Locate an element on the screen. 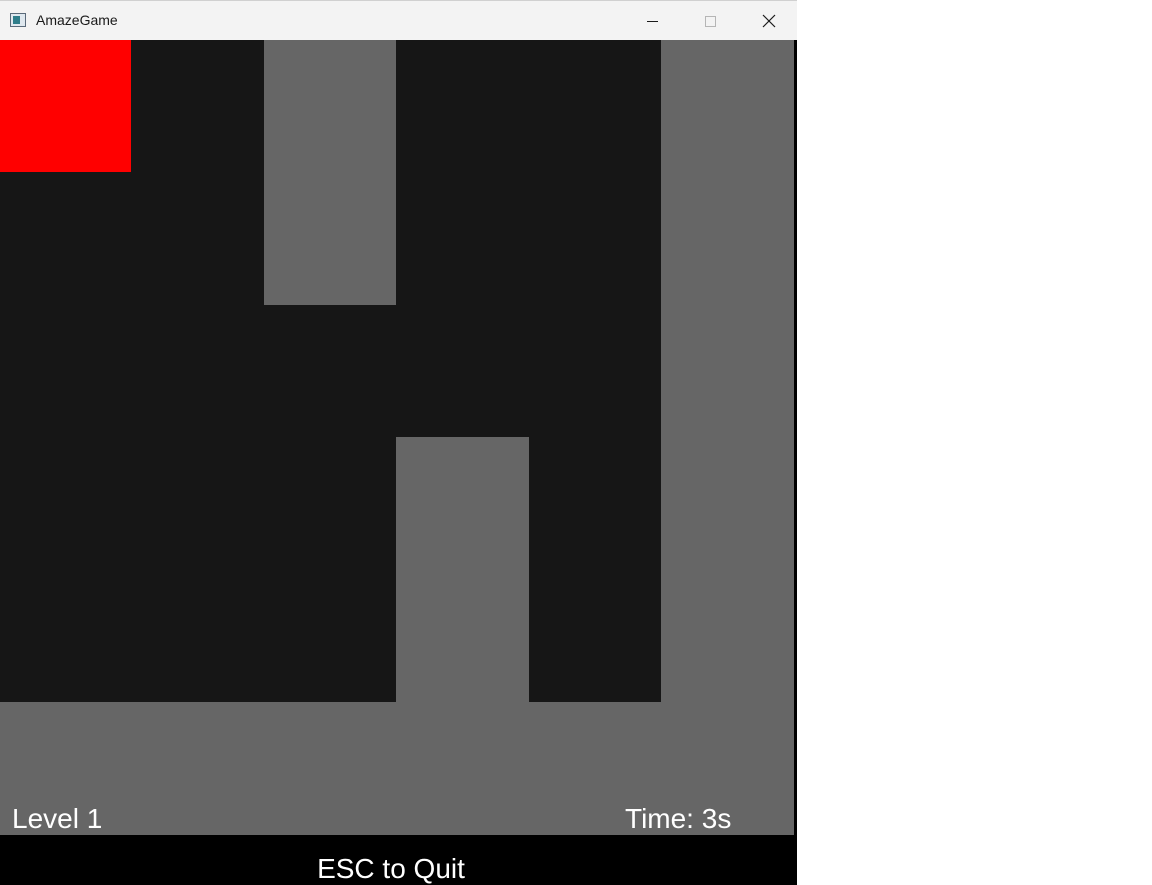 Image resolution: width=1152 pixels, height=885 pixels. minimize-button is located at coordinates (652, 21).